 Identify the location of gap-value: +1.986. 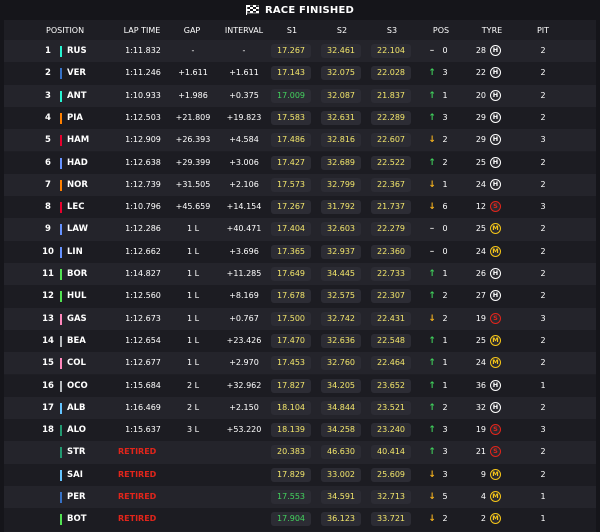
(193, 95).